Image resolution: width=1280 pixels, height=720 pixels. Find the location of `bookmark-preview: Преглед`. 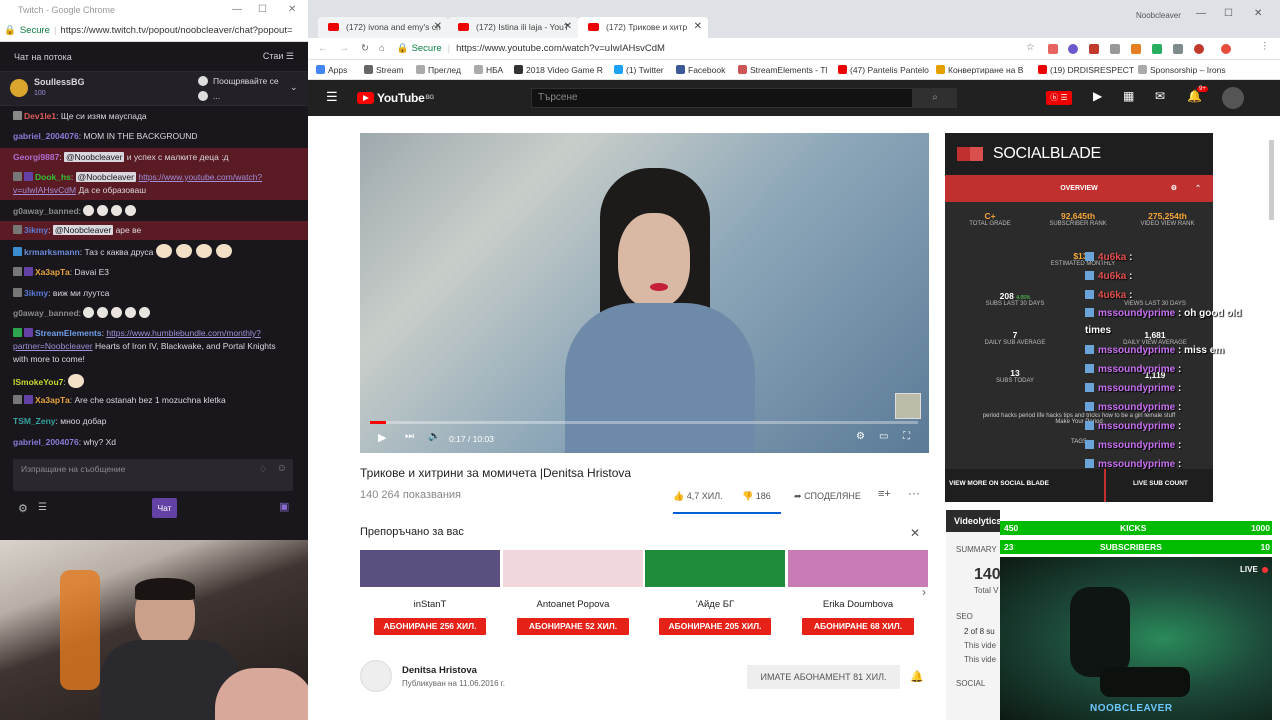

bookmark-preview: Преглед is located at coordinates (438, 70).